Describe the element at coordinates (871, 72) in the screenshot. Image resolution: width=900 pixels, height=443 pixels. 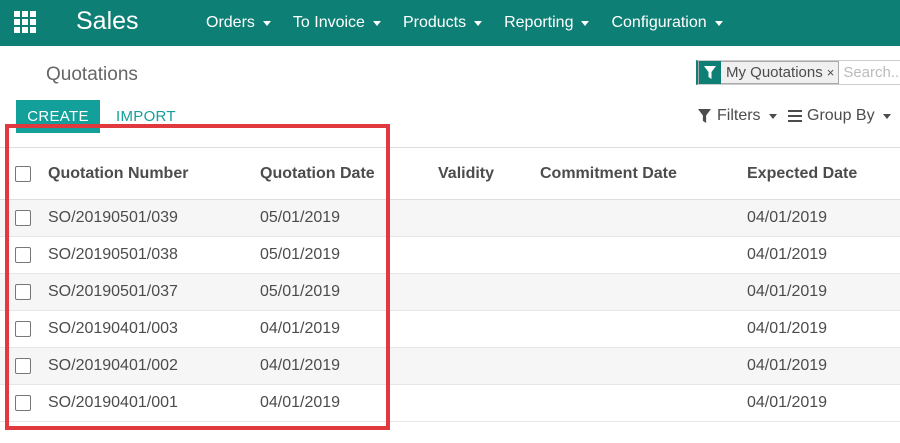
I see `search-input` at that location.